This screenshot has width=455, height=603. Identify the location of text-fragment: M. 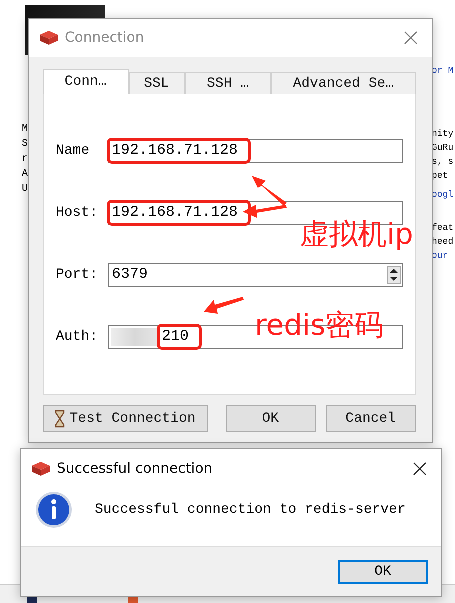
(25, 130).